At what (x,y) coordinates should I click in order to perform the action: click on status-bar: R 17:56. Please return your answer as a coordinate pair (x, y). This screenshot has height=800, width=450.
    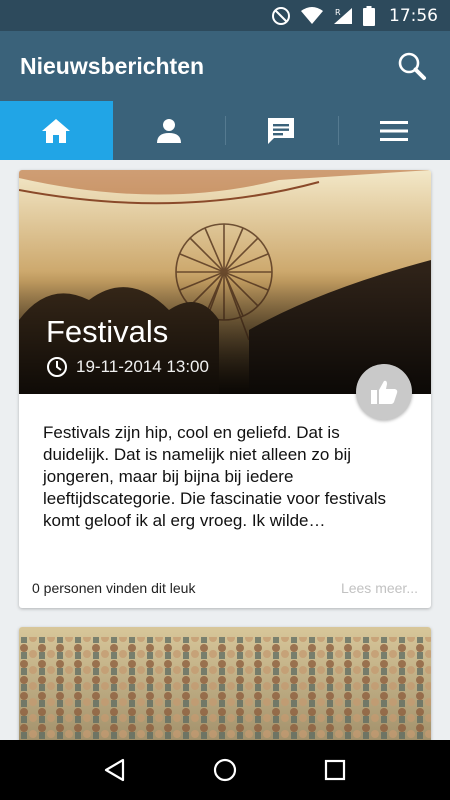
    Looking at the image, I should click on (225, 15).